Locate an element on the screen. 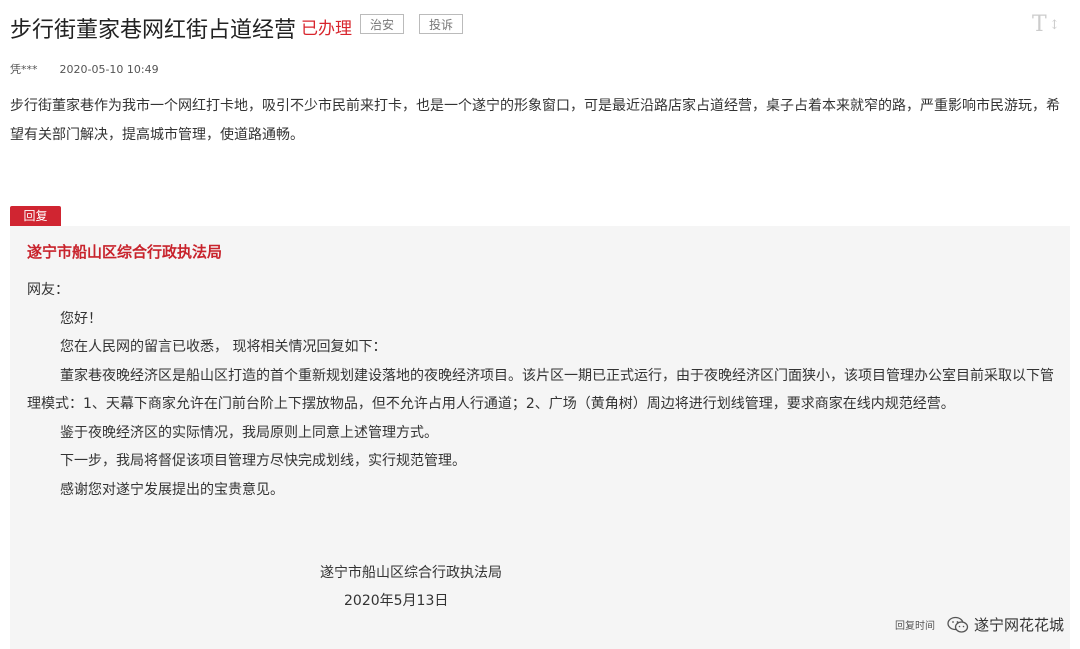 The height and width of the screenshot is (649, 1080). reply-paragraph: 感谢您对遂宁发展提出的宝贵意见。 is located at coordinates (172, 489).